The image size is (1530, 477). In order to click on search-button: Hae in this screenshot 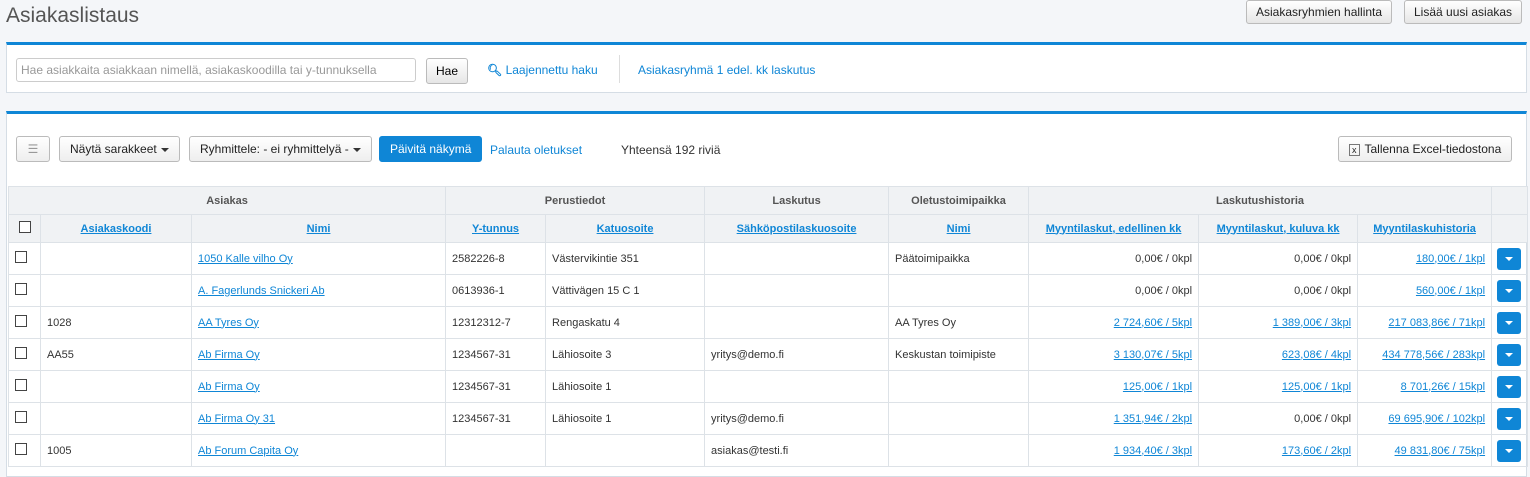, I will do `click(447, 71)`.